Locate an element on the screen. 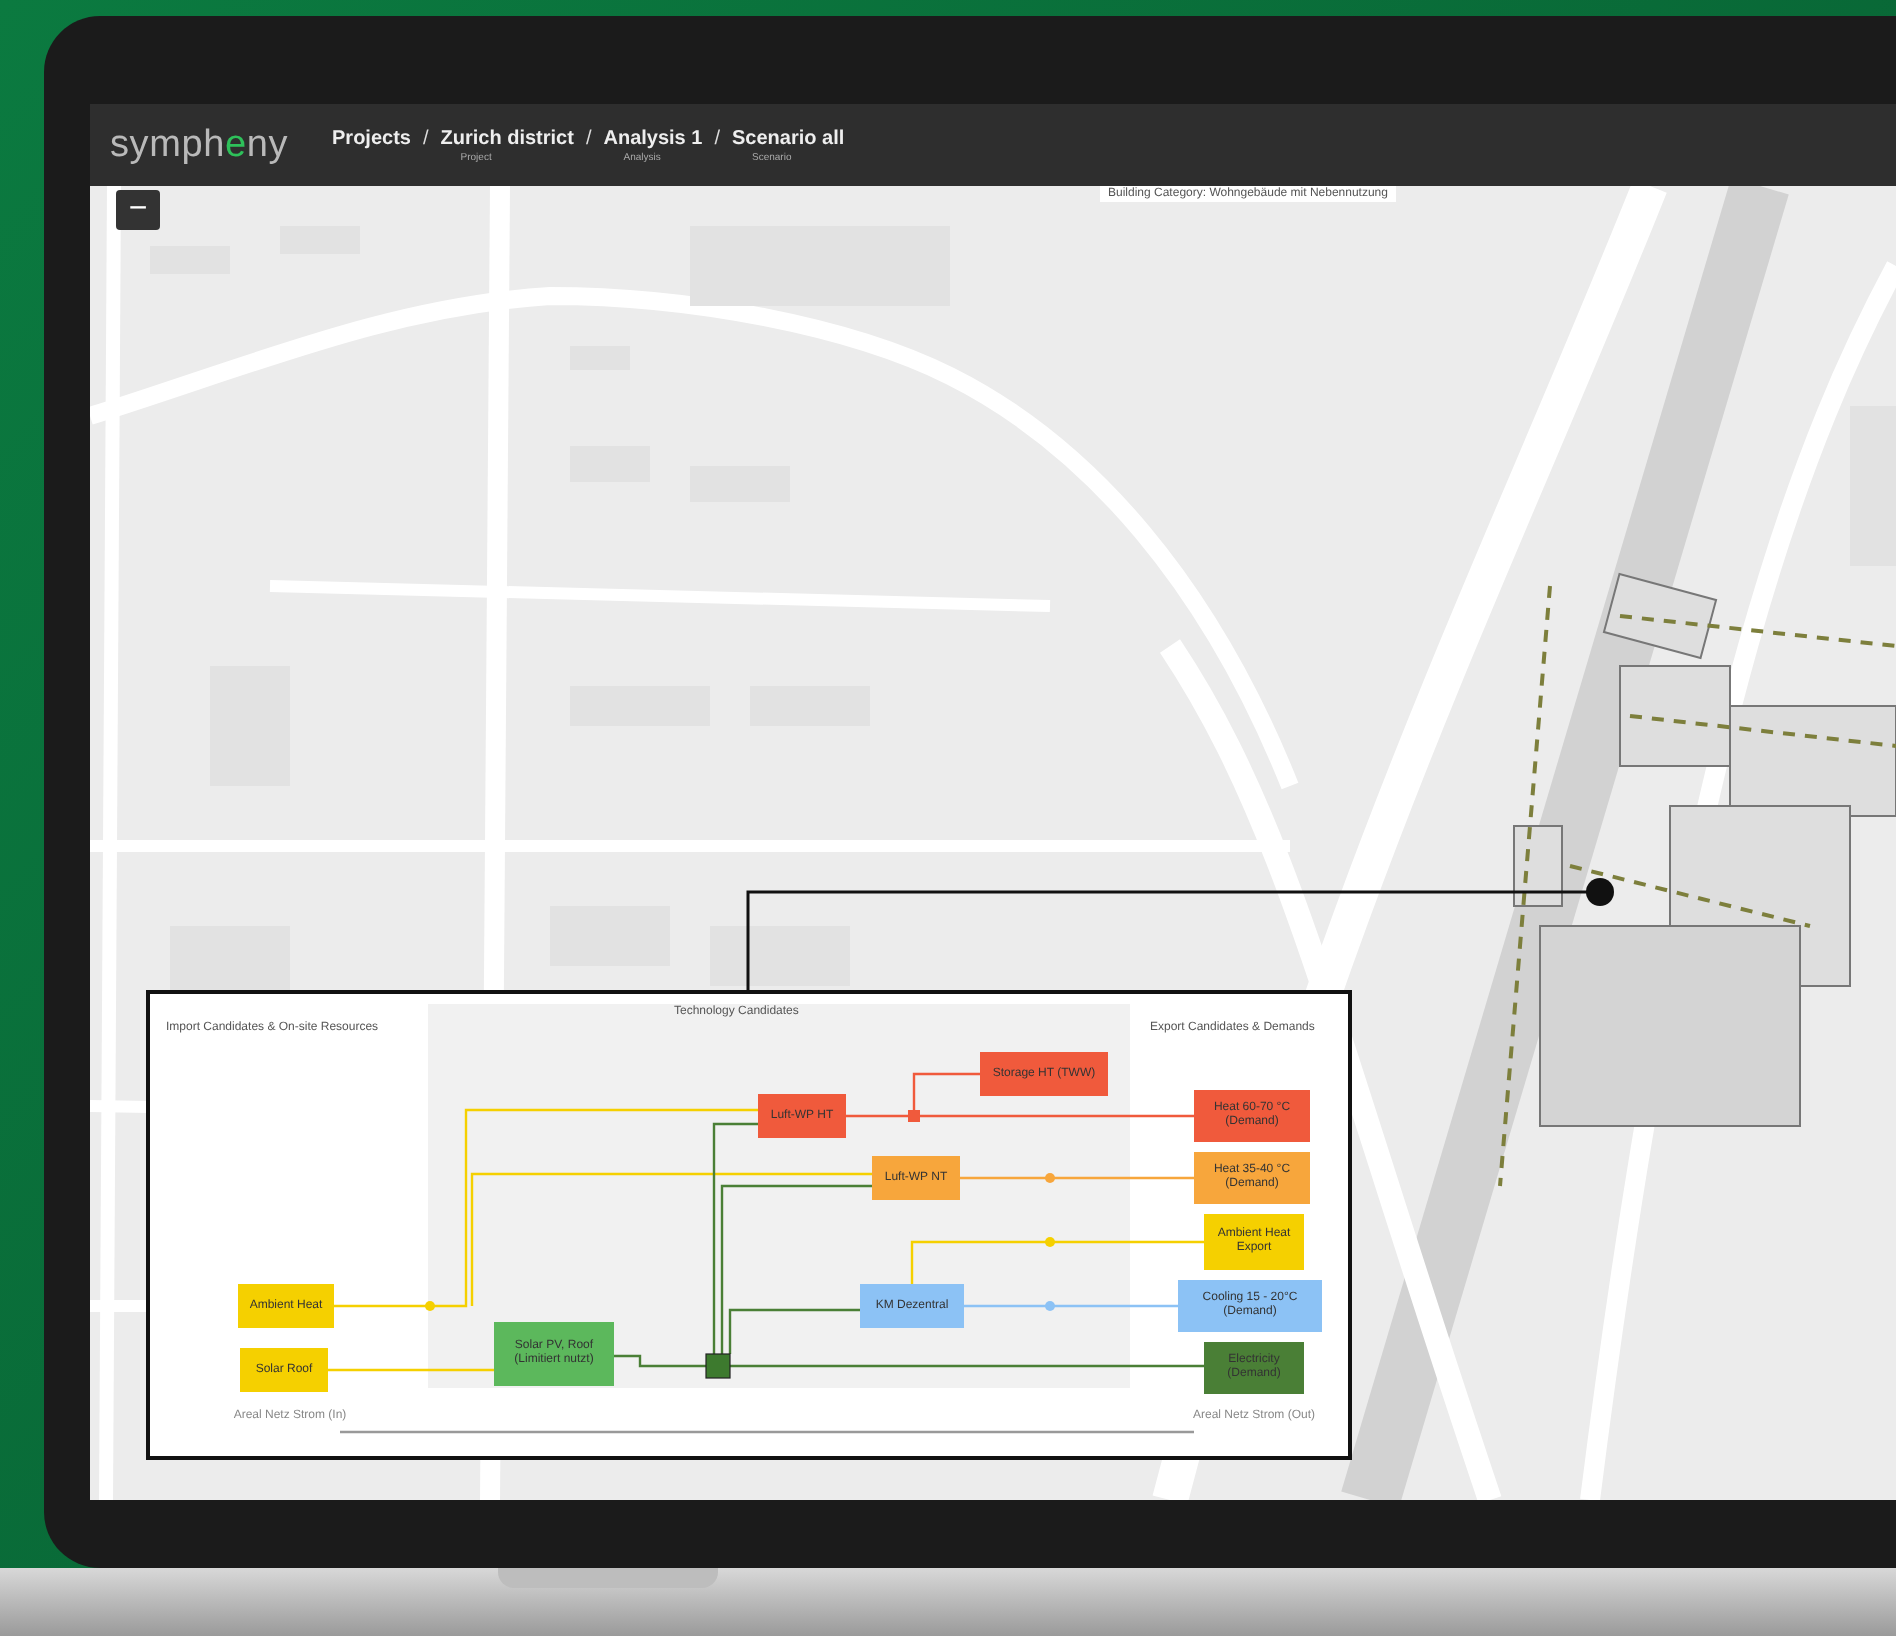 The width and height of the screenshot is (1896, 1636). junction-marker is located at coordinates (914, 1116).